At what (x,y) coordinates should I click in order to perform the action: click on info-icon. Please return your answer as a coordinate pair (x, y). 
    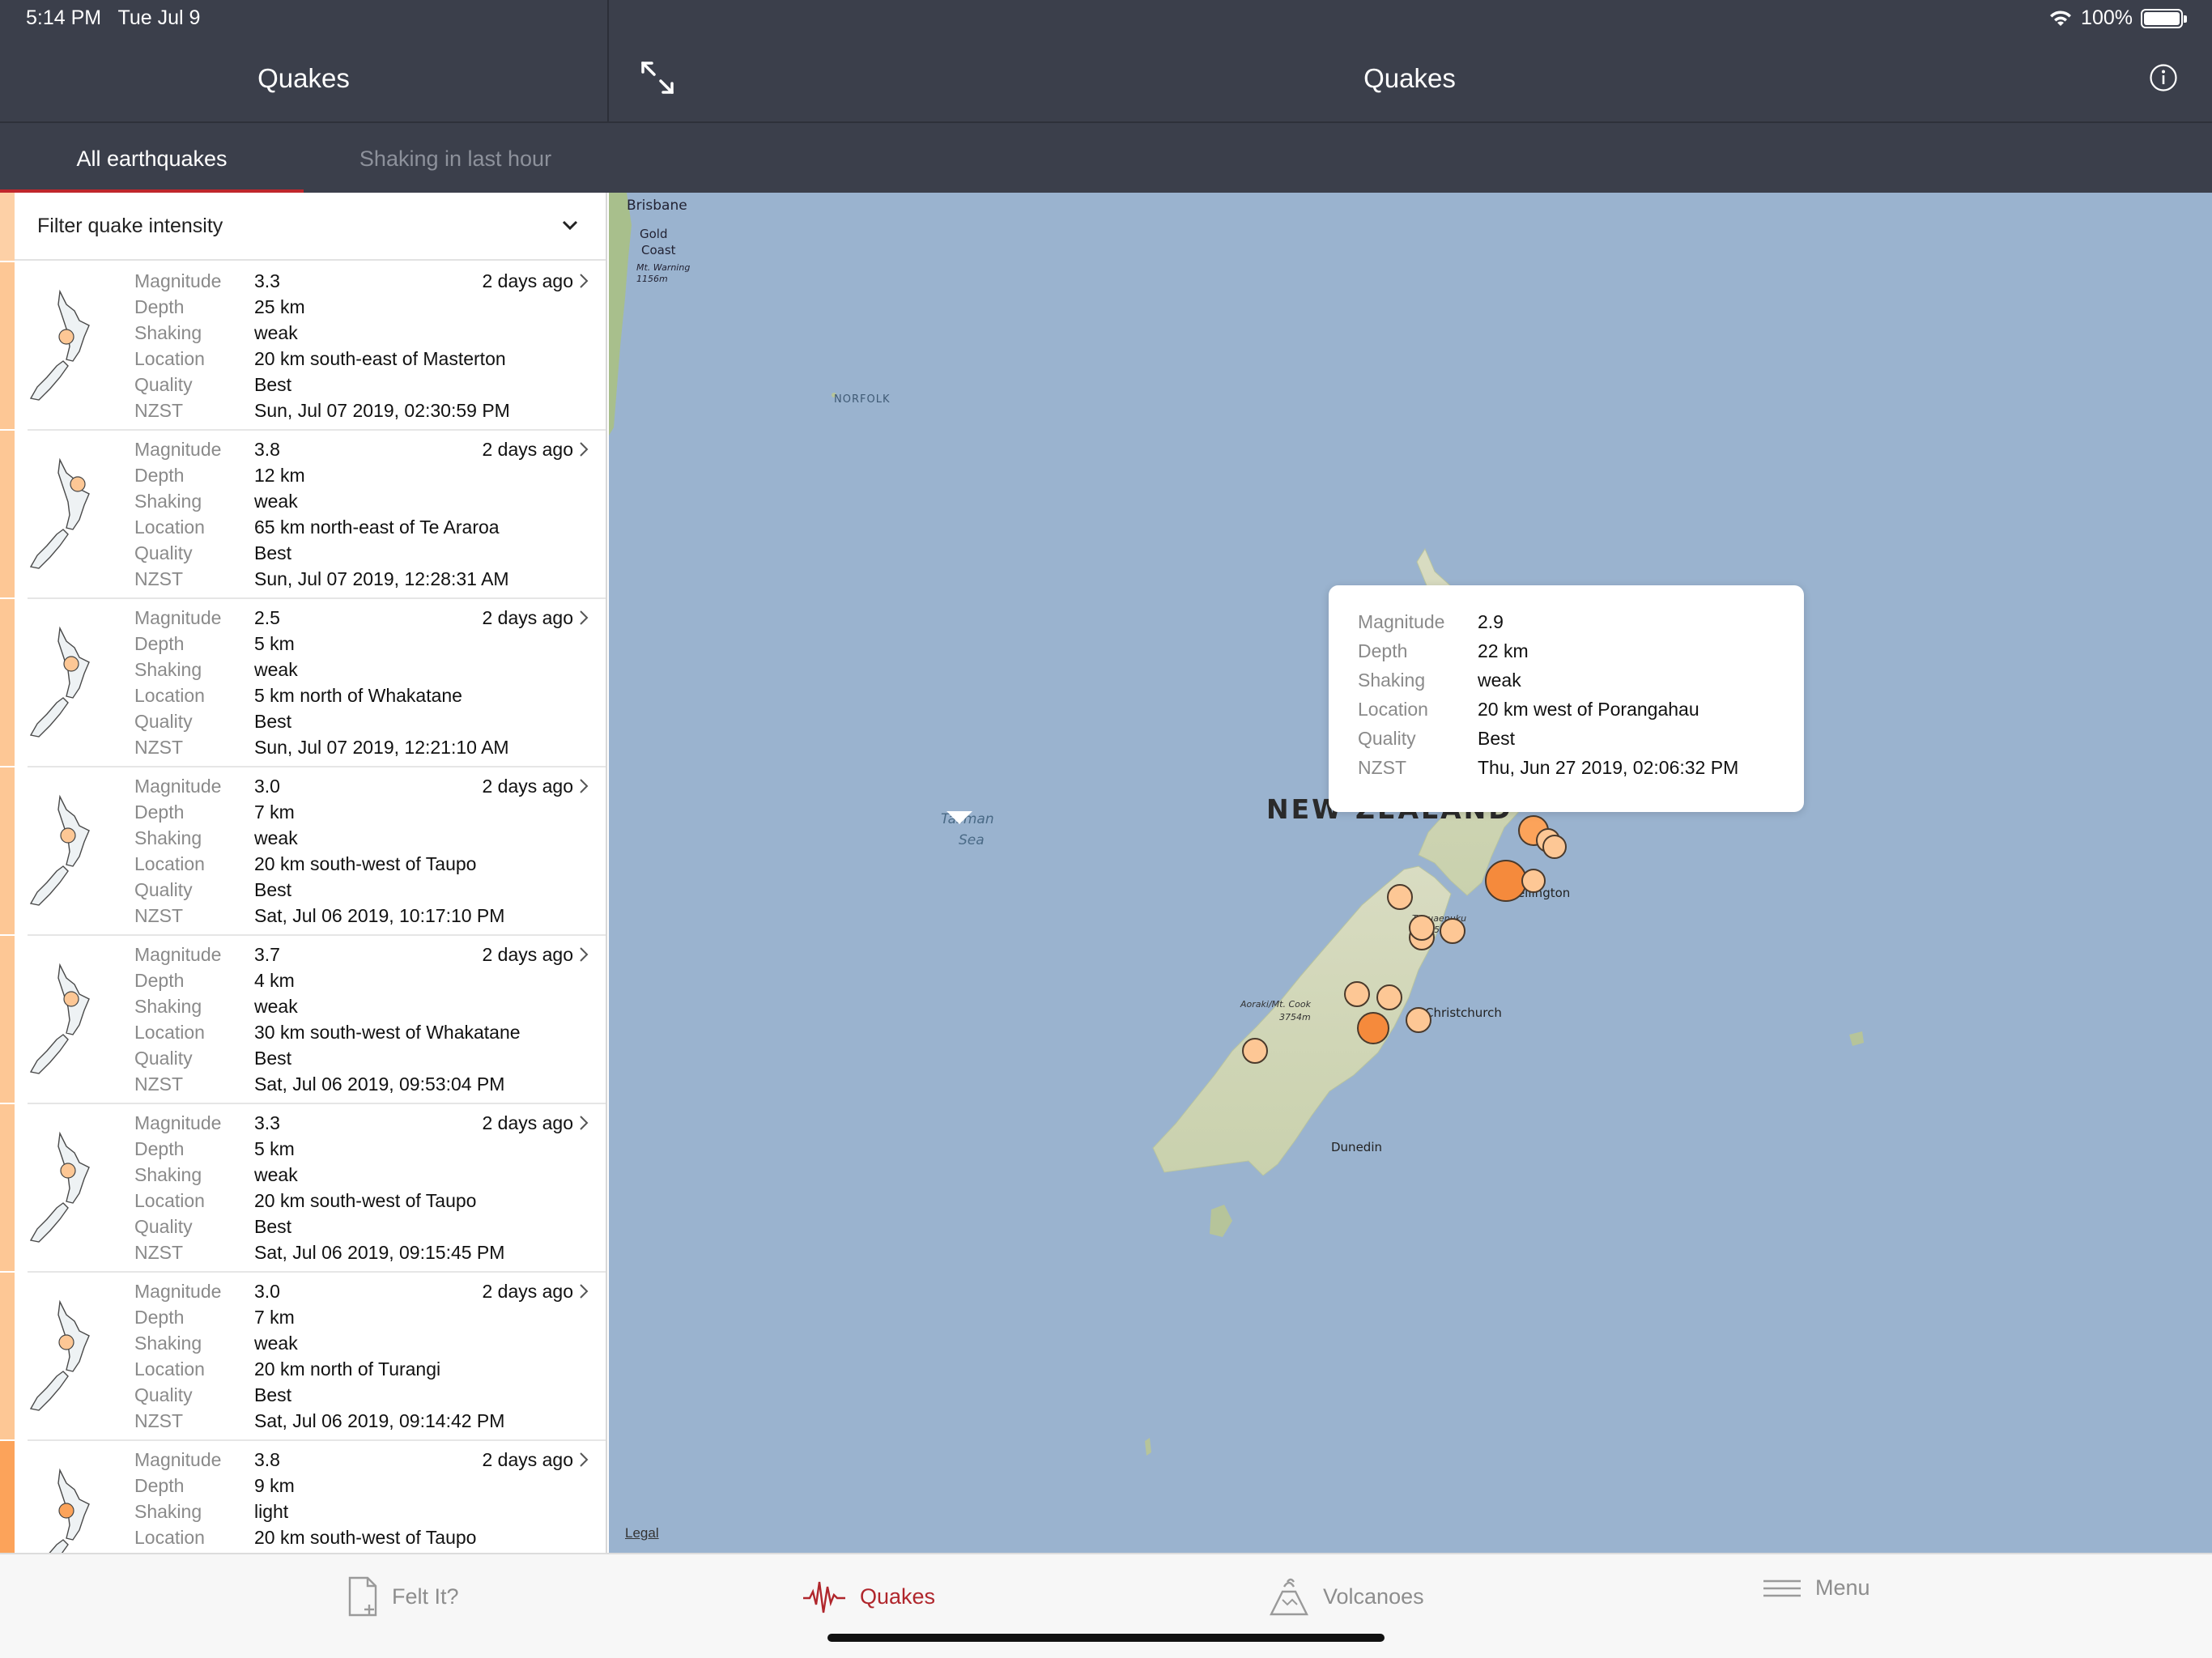
    Looking at the image, I should click on (2164, 77).